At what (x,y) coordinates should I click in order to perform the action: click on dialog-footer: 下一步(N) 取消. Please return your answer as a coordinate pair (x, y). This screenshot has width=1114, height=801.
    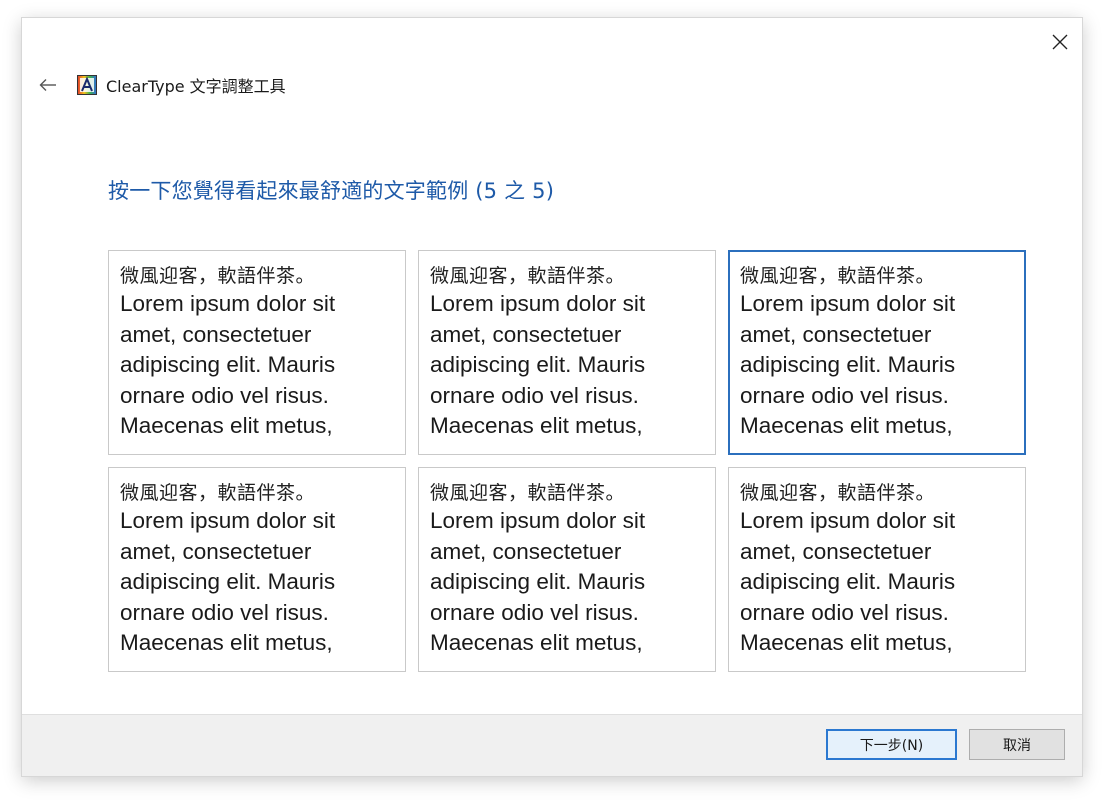
    Looking at the image, I should click on (552, 745).